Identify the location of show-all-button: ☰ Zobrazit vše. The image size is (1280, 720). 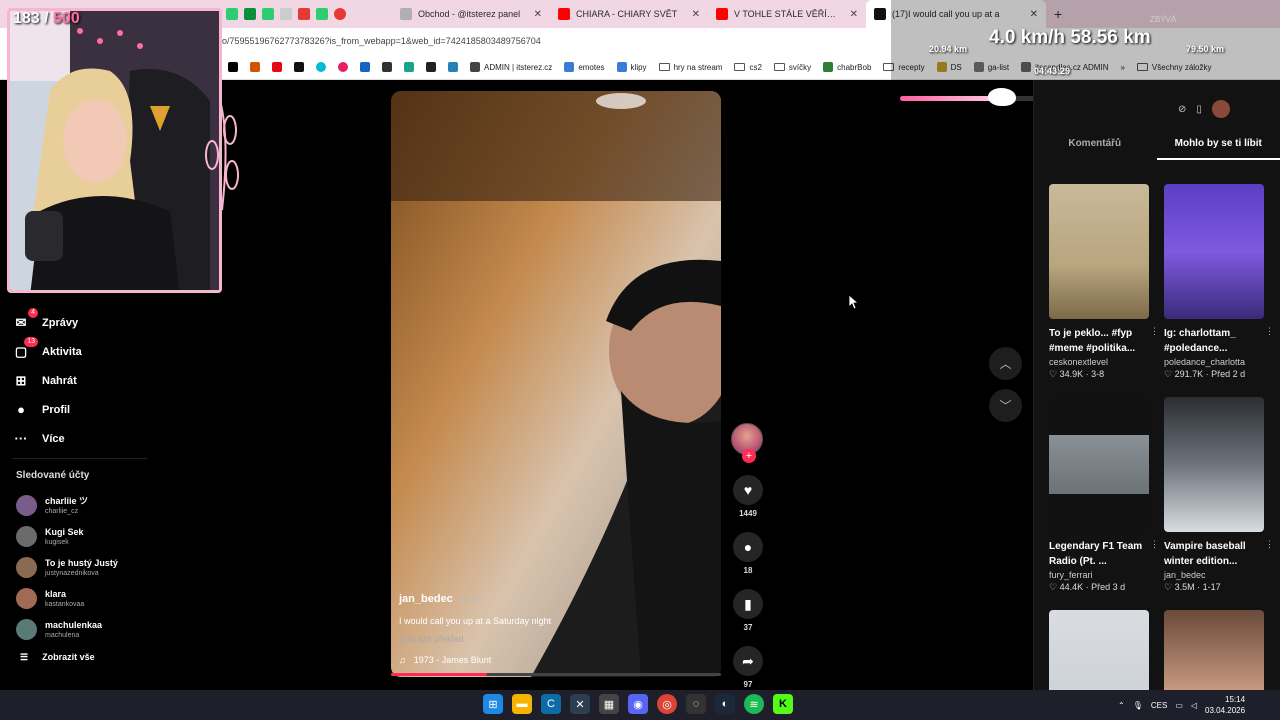
(57, 657).